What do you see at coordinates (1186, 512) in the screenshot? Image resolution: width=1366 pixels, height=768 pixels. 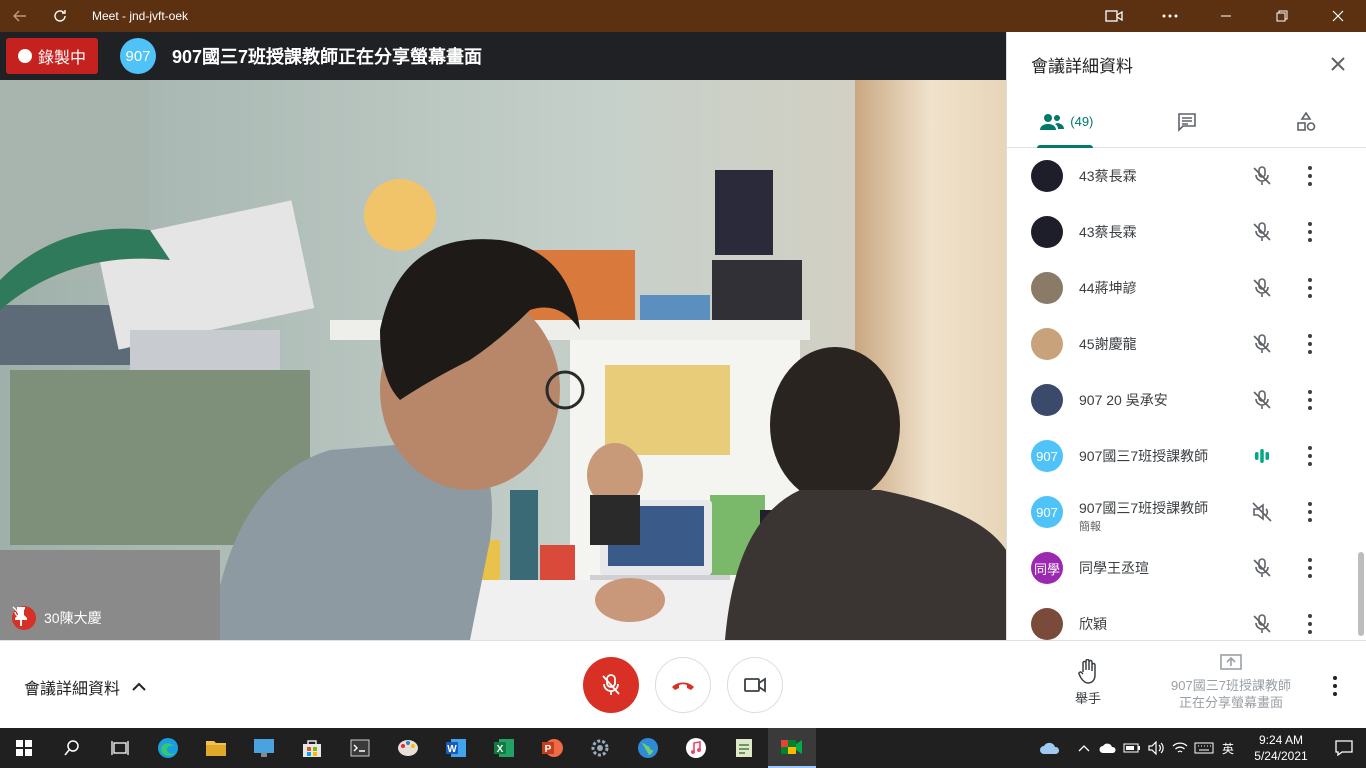 I see `participant-row: 907 907國三7班授課教師 簡報` at bounding box center [1186, 512].